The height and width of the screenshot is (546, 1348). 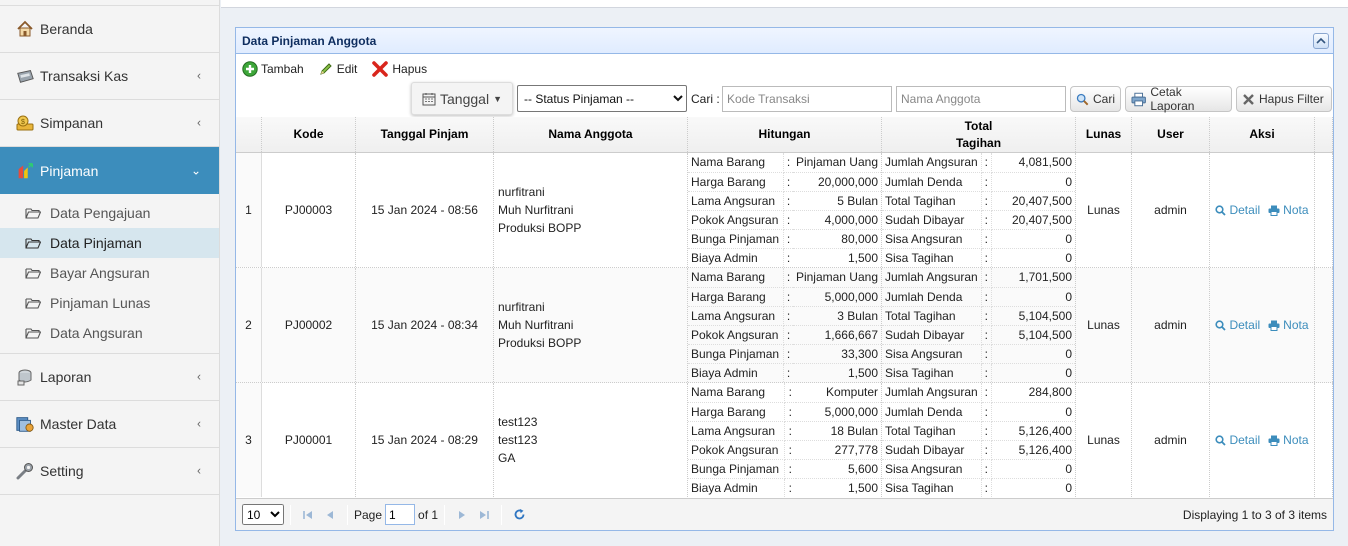 I want to click on header-tanggal-pinjam: Tanggal Pinjam, so click(x=425, y=134).